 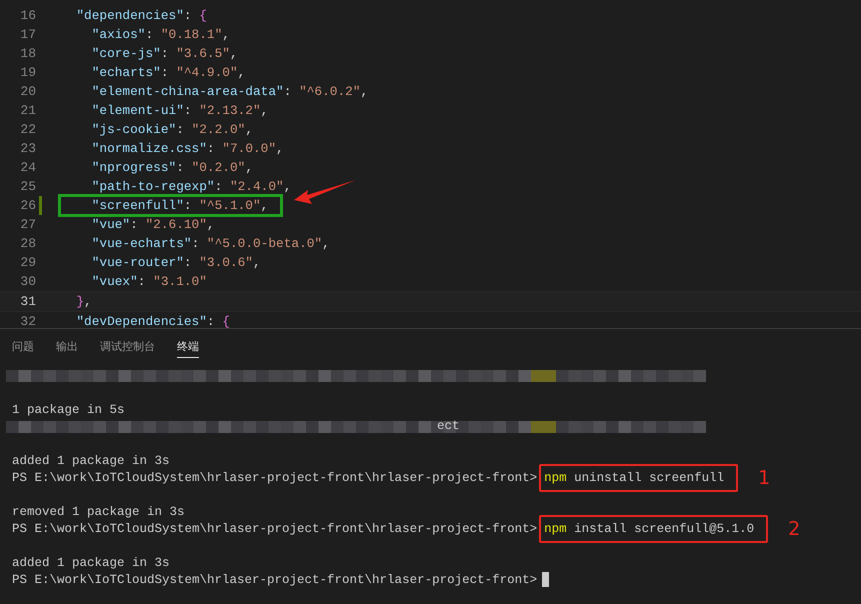 I want to click on code-line: "echarts": "^4.9.0",, so click(x=168, y=72).